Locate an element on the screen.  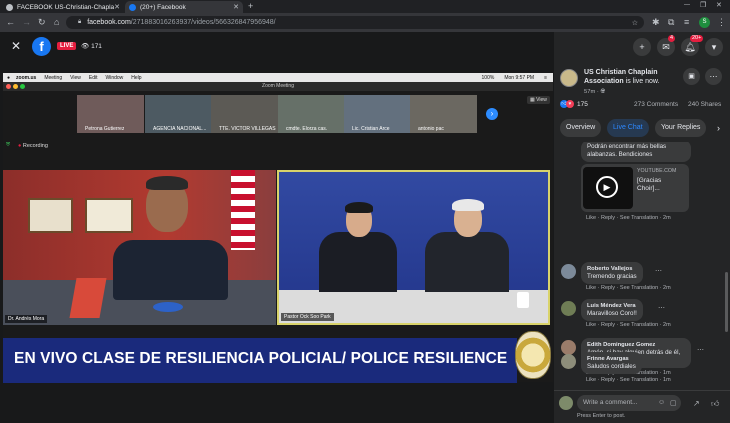
facebook-logo-icon: f is located at coordinates (41, 46).